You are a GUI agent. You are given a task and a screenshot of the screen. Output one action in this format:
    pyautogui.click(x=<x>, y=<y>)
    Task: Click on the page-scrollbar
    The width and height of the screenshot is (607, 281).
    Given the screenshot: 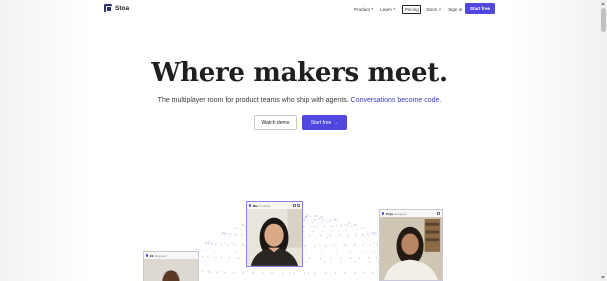 What is the action you would take?
    pyautogui.click(x=603, y=140)
    